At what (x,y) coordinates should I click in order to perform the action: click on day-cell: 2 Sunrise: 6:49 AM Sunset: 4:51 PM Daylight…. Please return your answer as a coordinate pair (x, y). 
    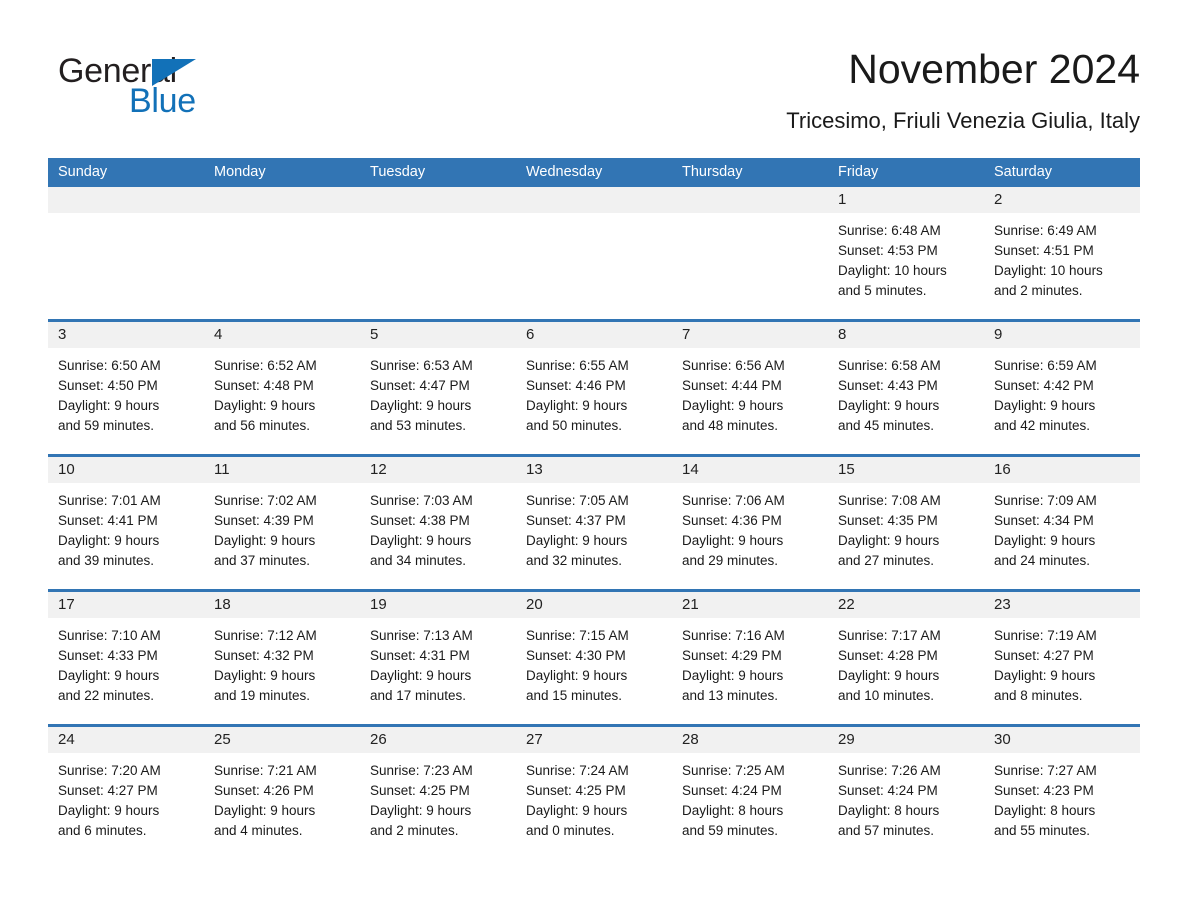
    Looking at the image, I should click on (1062, 253).